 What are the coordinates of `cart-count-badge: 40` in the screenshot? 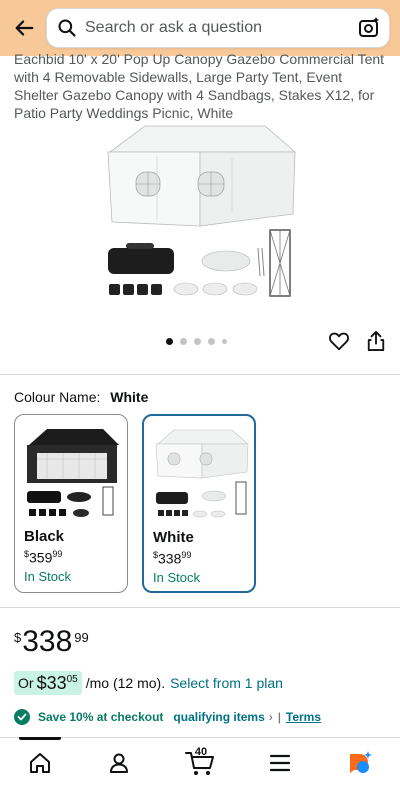 It's located at (201, 752).